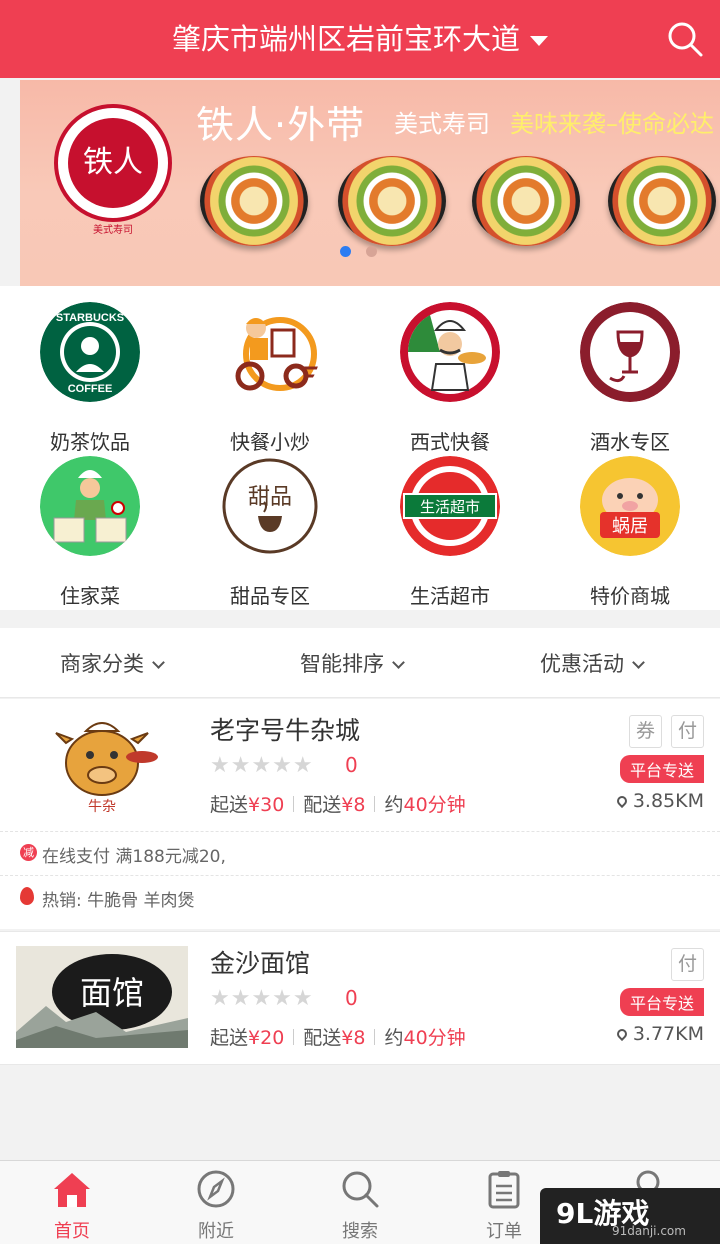 The width and height of the screenshot is (720, 1244). I want to click on category-label: 甜品专区, so click(270, 596).